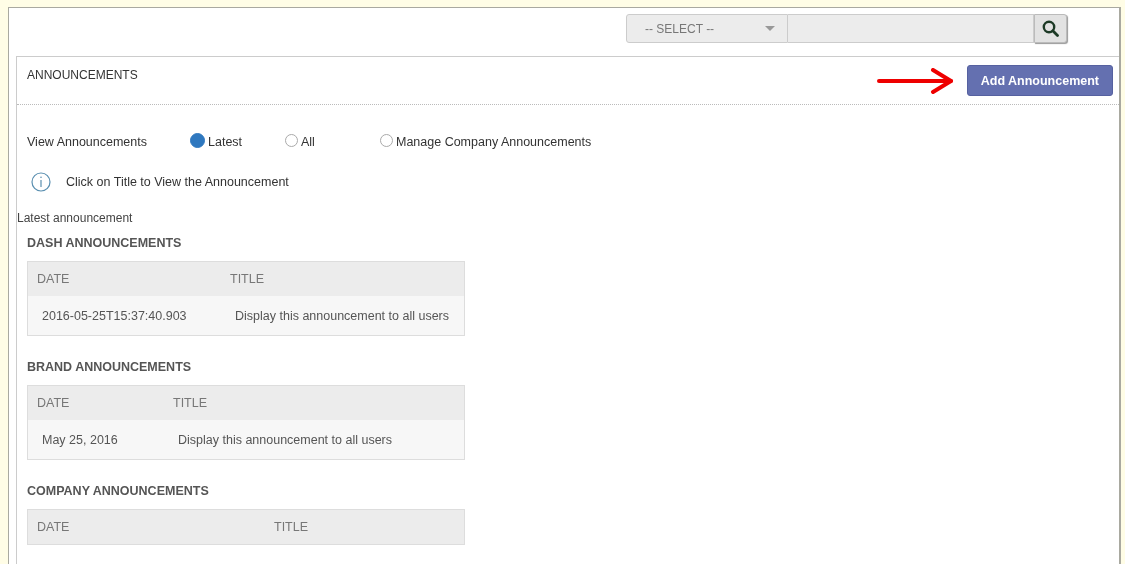 This screenshot has height=564, width=1125. Describe the element at coordinates (707, 28) in the screenshot. I see `select-dropdown: -- SELECT --` at that location.